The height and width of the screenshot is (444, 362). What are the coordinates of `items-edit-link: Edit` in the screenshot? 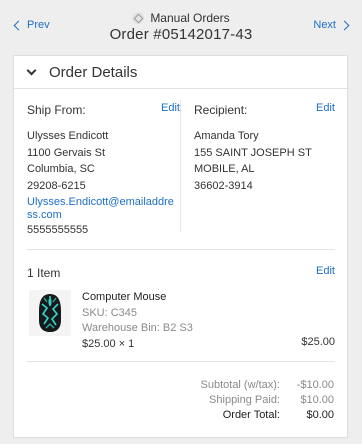 It's located at (325, 271).